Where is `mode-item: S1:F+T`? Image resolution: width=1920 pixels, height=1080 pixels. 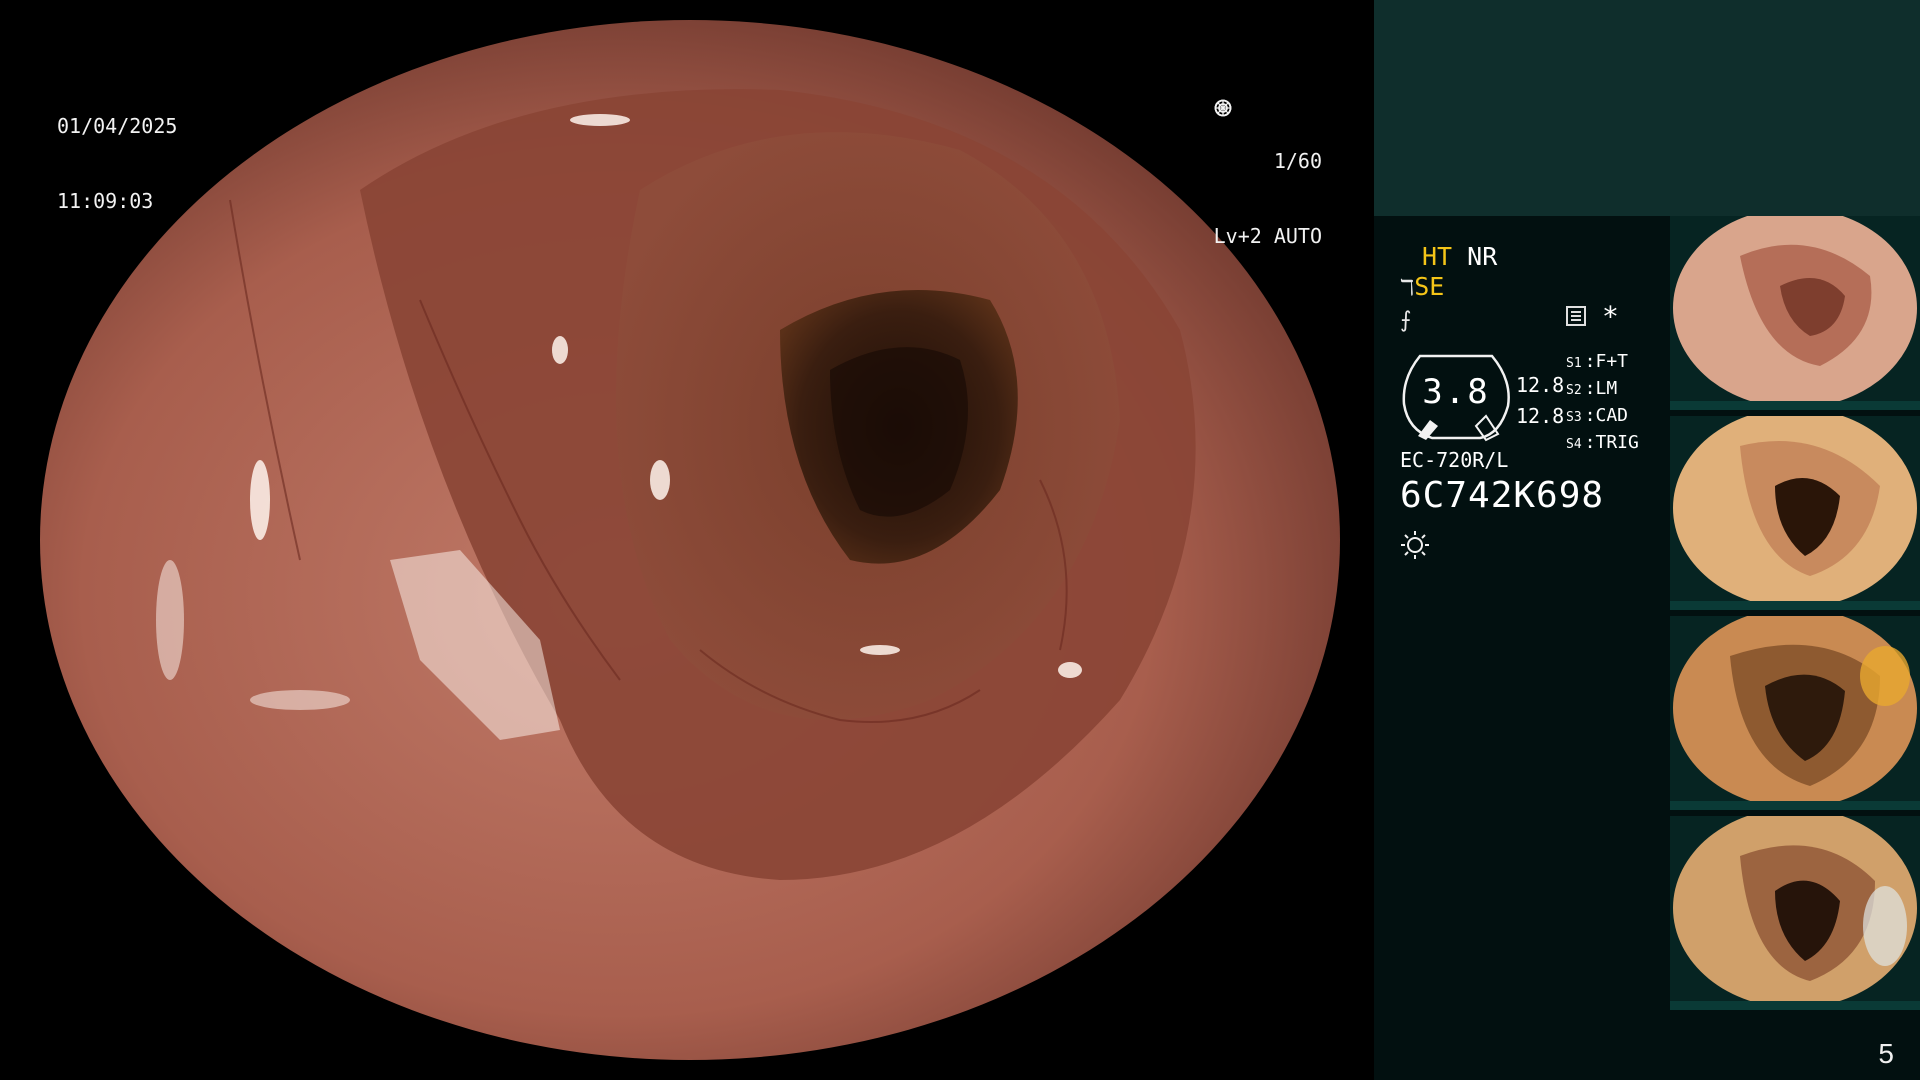
mode-item: S1:F+T is located at coordinates (1597, 361).